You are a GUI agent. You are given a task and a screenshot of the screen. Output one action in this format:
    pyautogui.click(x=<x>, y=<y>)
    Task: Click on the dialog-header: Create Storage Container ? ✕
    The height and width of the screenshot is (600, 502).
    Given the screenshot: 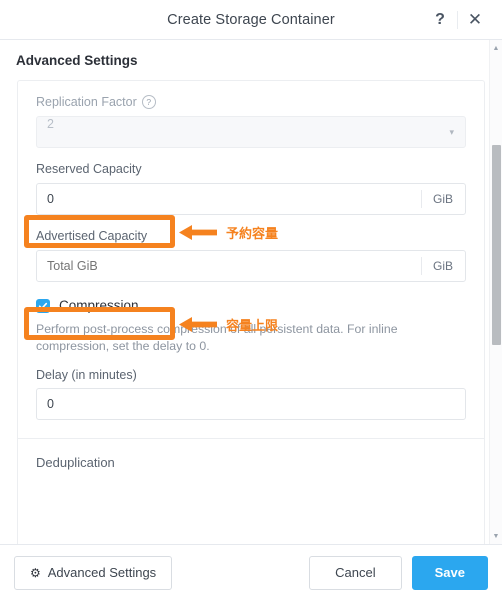 What is the action you would take?
    pyautogui.click(x=251, y=20)
    